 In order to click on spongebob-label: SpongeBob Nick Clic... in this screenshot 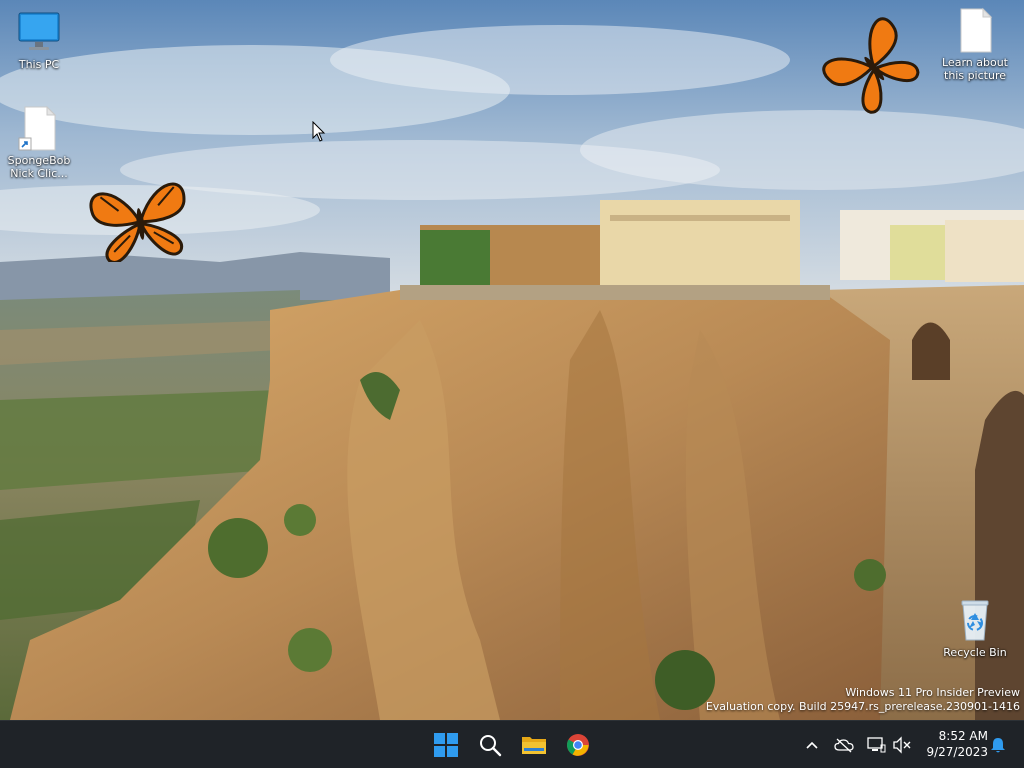, I will do `click(39, 167)`.